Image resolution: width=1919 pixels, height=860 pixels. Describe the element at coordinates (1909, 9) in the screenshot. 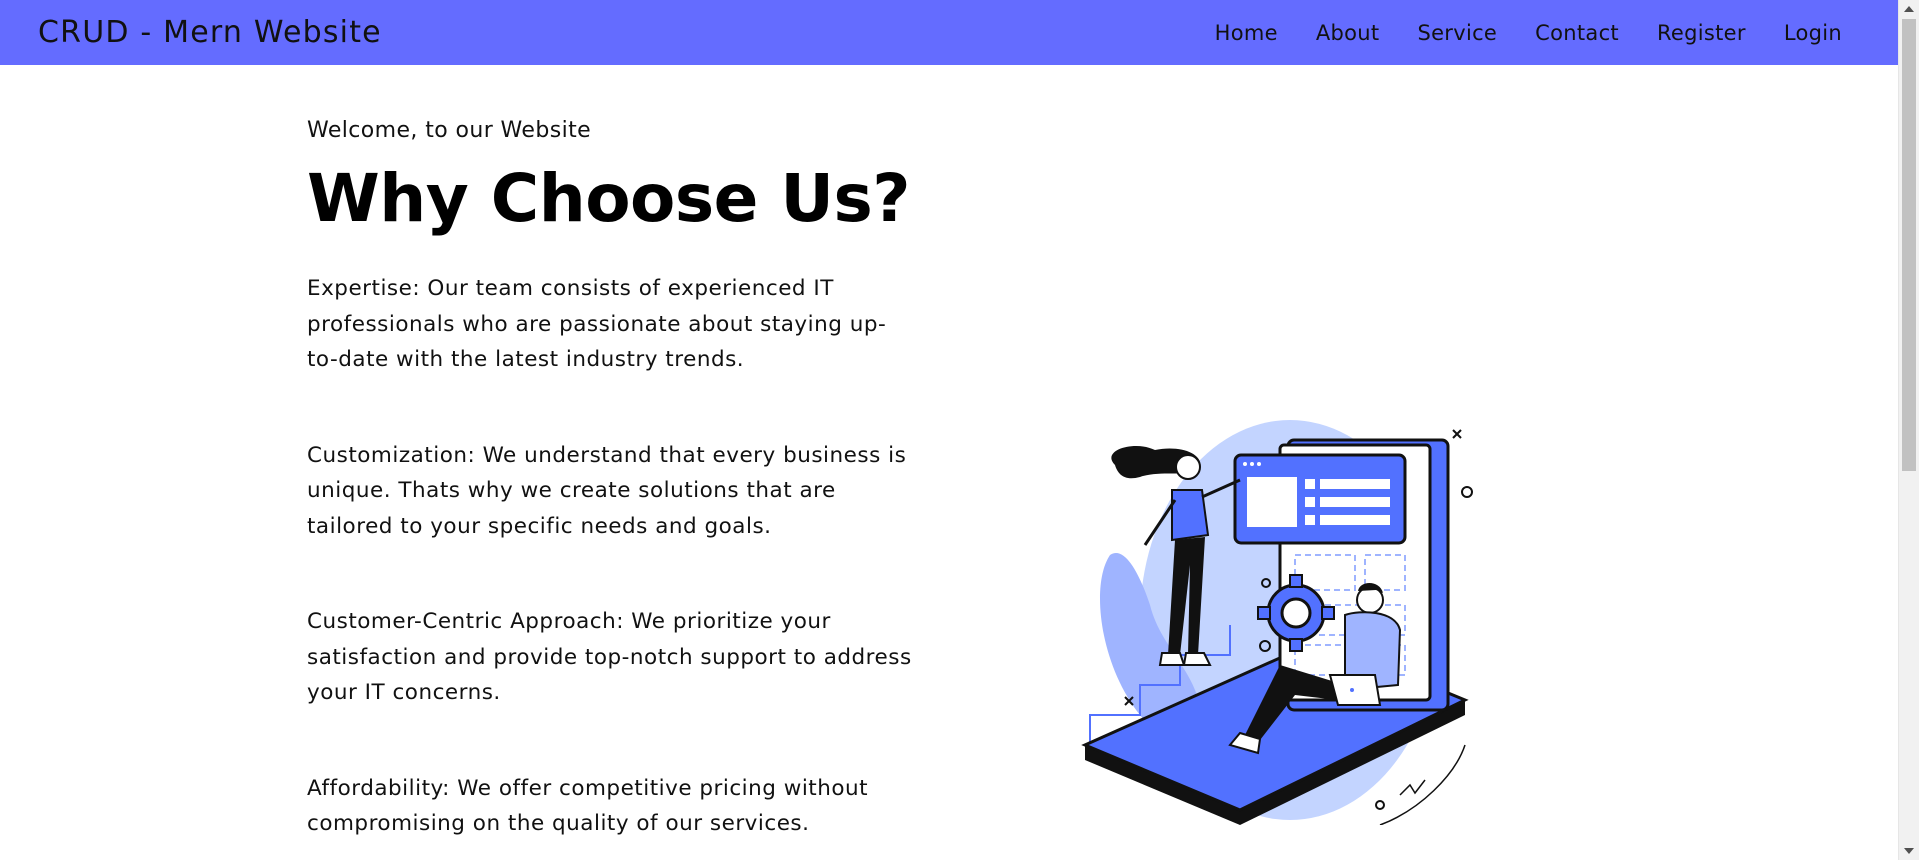

I see `scroll-up-arrow-icon` at that location.